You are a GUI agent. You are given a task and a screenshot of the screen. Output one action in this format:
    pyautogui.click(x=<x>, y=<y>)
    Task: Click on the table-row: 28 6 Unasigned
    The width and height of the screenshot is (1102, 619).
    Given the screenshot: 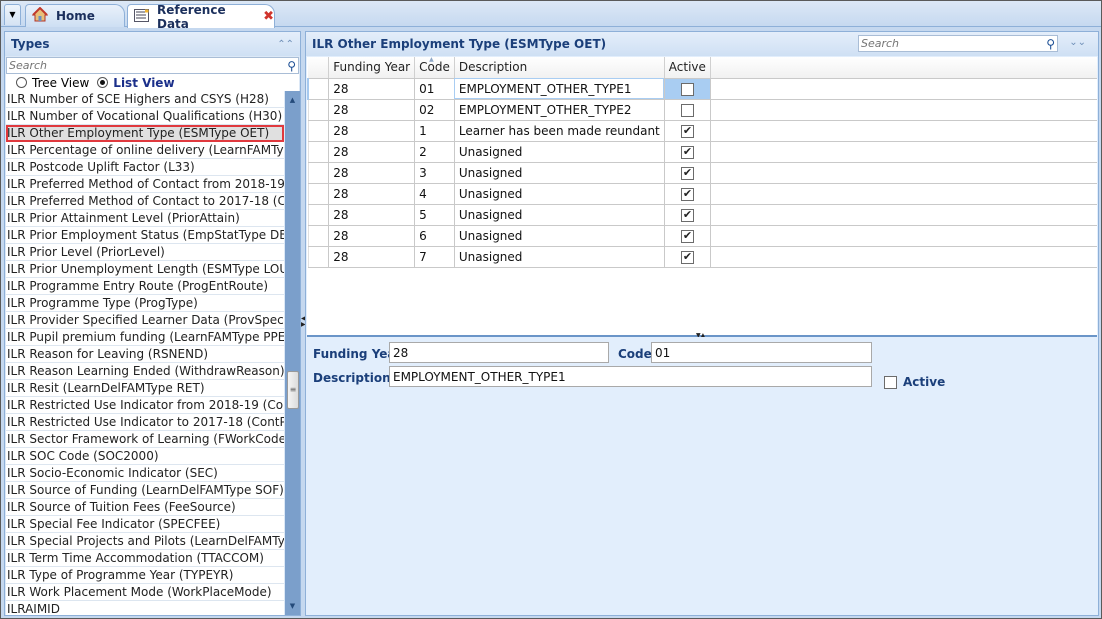 What is the action you would take?
    pyautogui.click(x=702, y=236)
    